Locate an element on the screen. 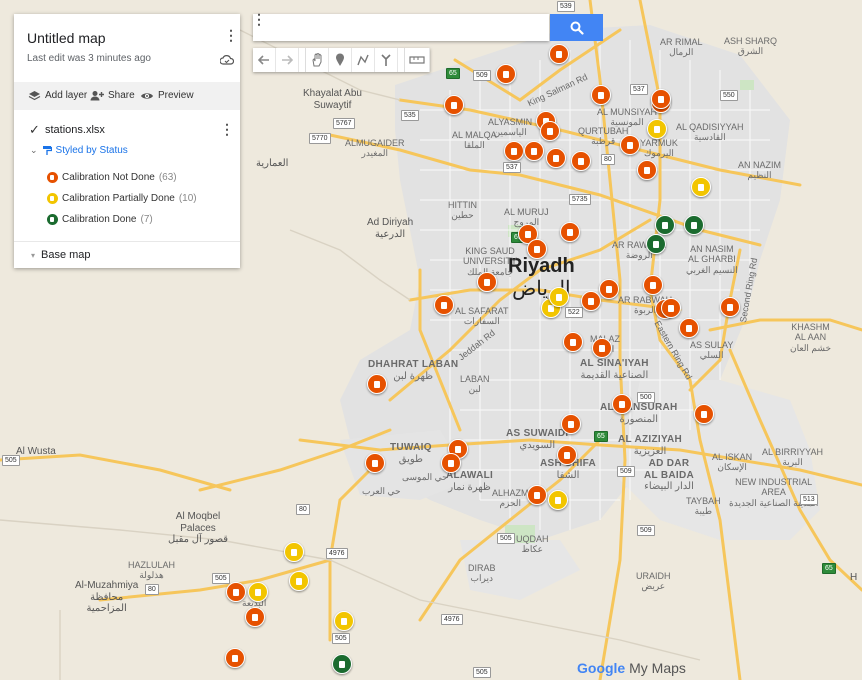 The height and width of the screenshot is (680, 862). base-map-item: ▾ Base map is located at coordinates (61, 255).